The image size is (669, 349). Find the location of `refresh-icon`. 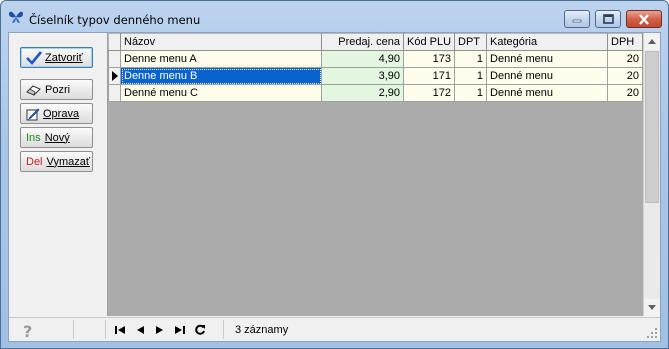

refresh-icon is located at coordinates (200, 329).